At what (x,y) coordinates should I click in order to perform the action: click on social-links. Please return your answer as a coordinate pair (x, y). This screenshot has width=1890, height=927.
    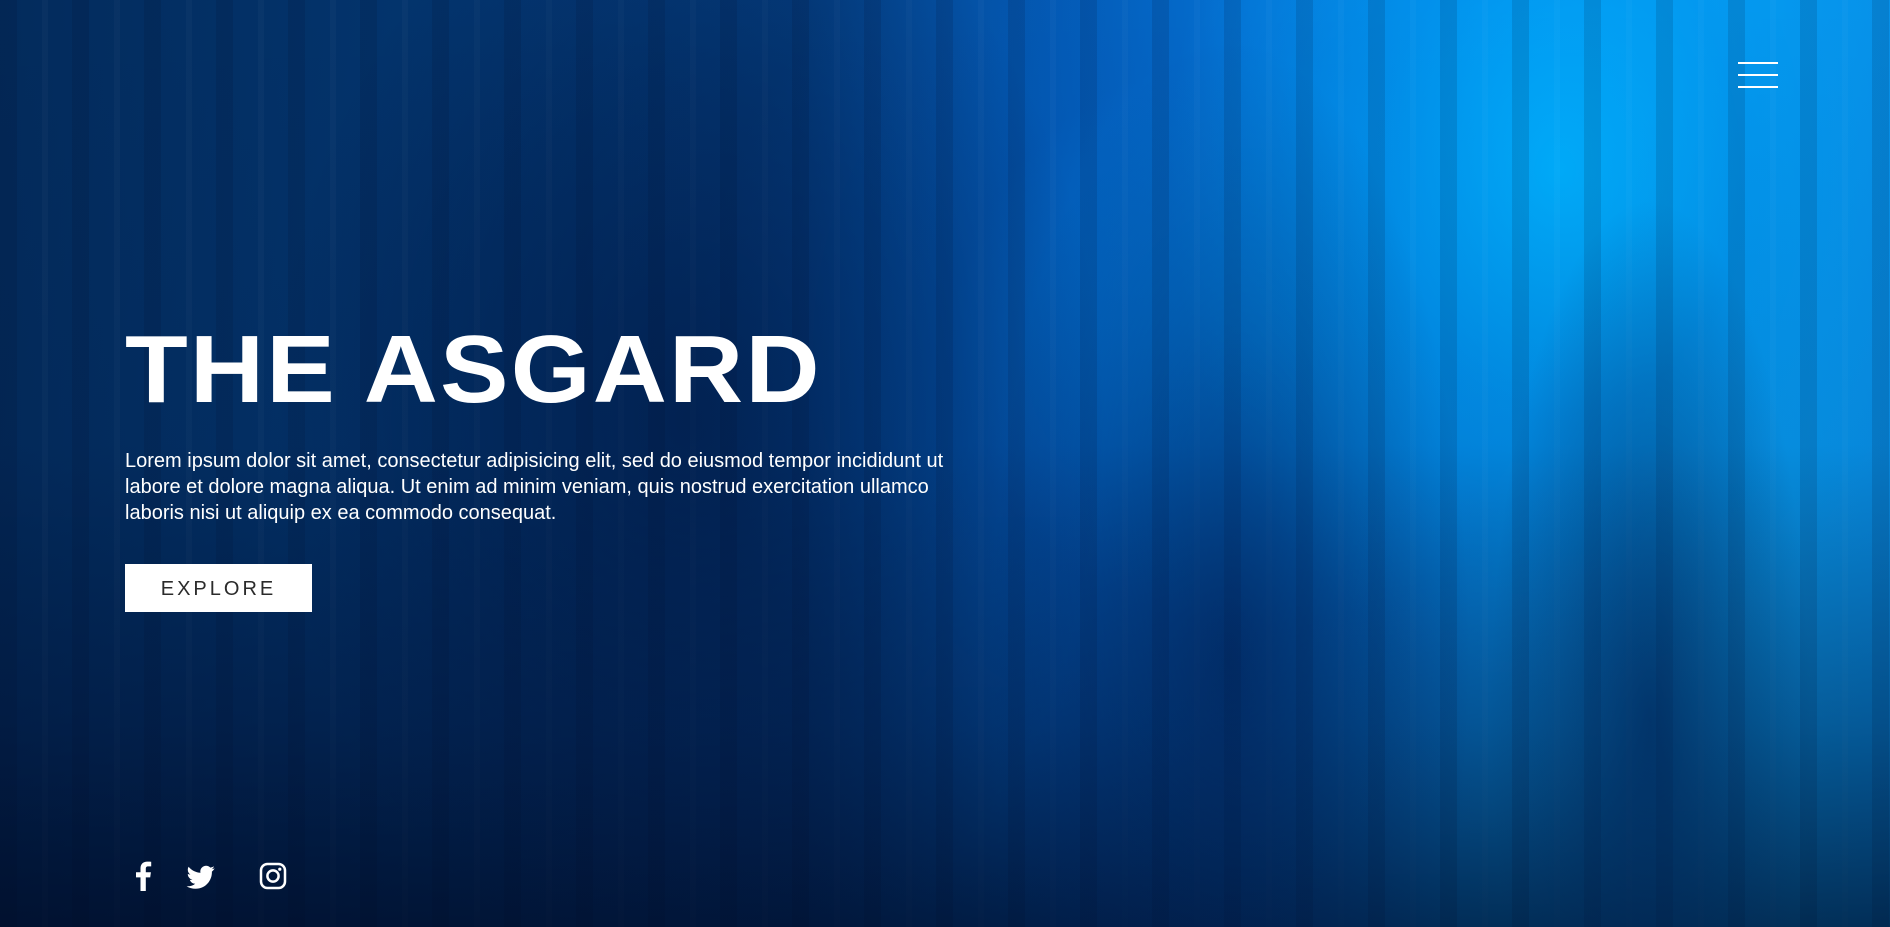
    Looking at the image, I should click on (207, 876).